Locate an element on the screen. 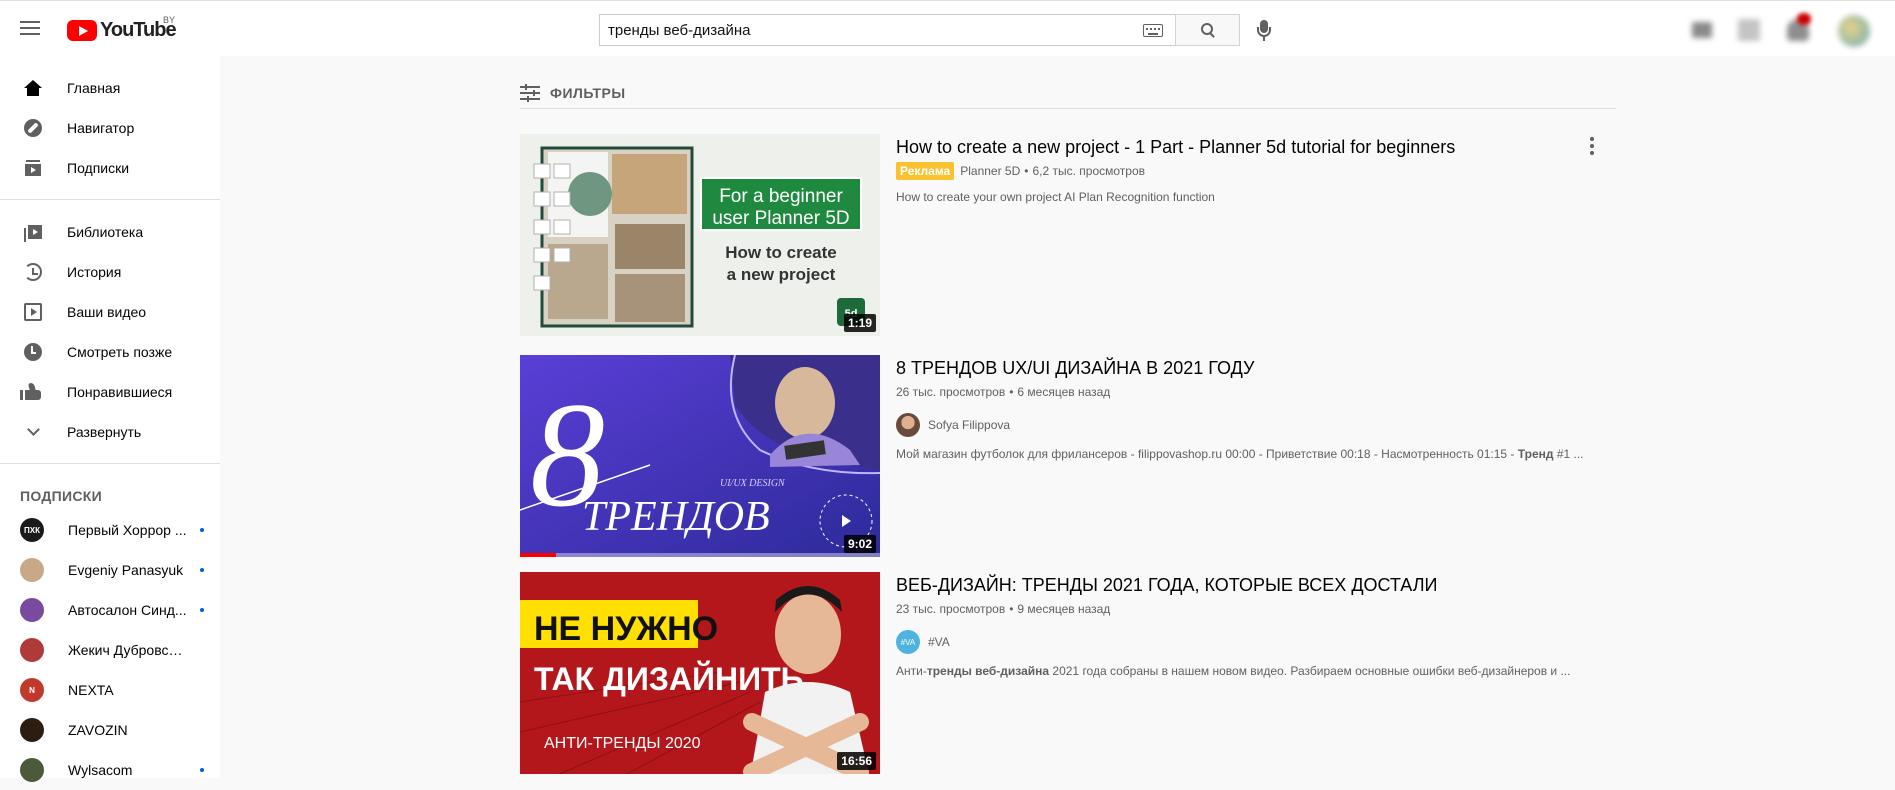 This screenshot has width=1895, height=790. create-video-icon is located at coordinates (1702, 30).